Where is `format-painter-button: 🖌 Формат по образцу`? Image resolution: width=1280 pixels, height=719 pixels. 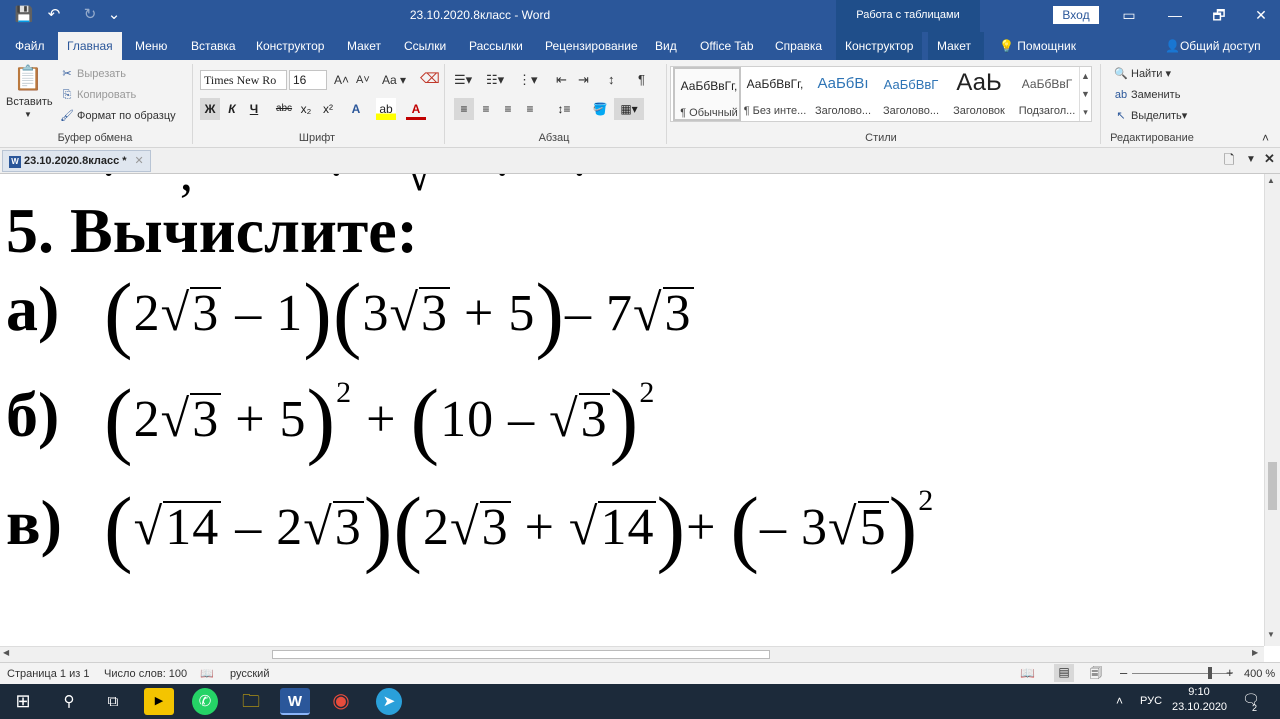 format-painter-button: 🖌 Формат по образцу is located at coordinates (118, 116).